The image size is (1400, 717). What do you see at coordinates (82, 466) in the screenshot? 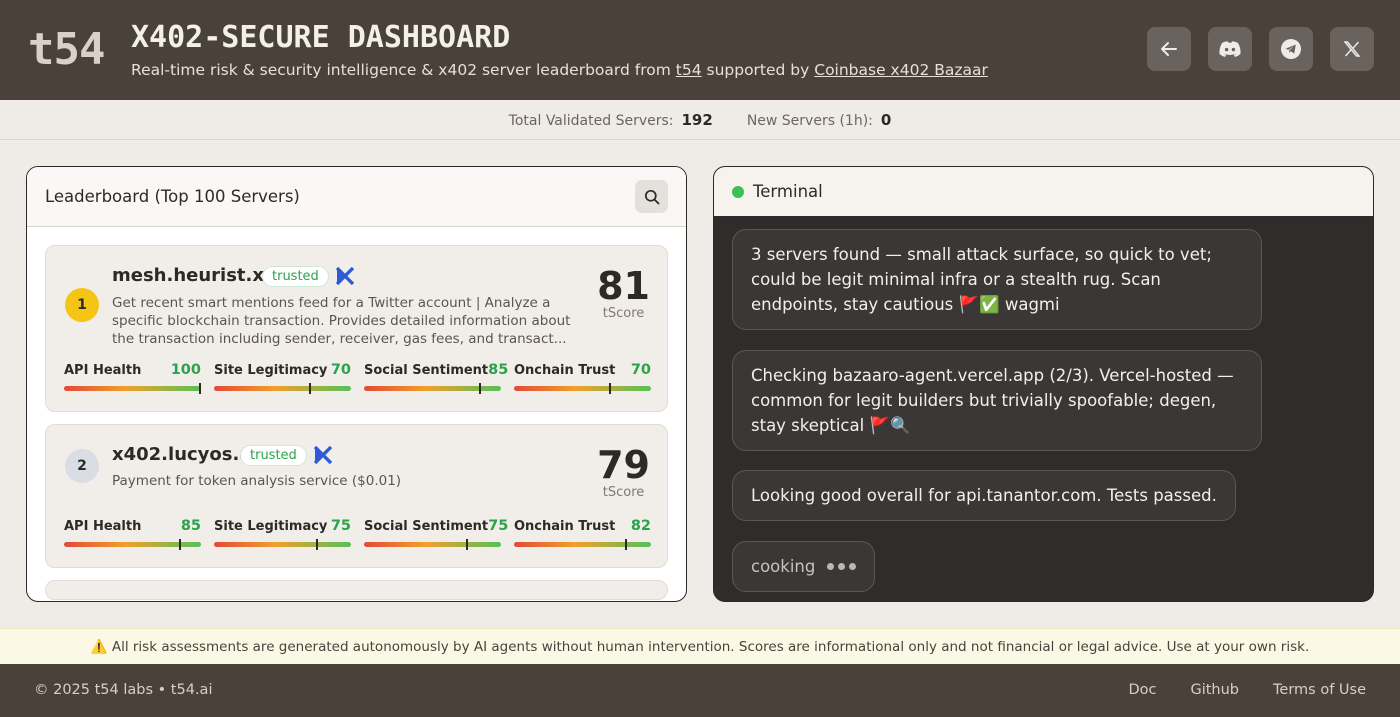
I see `rank-badge: 2` at bounding box center [82, 466].